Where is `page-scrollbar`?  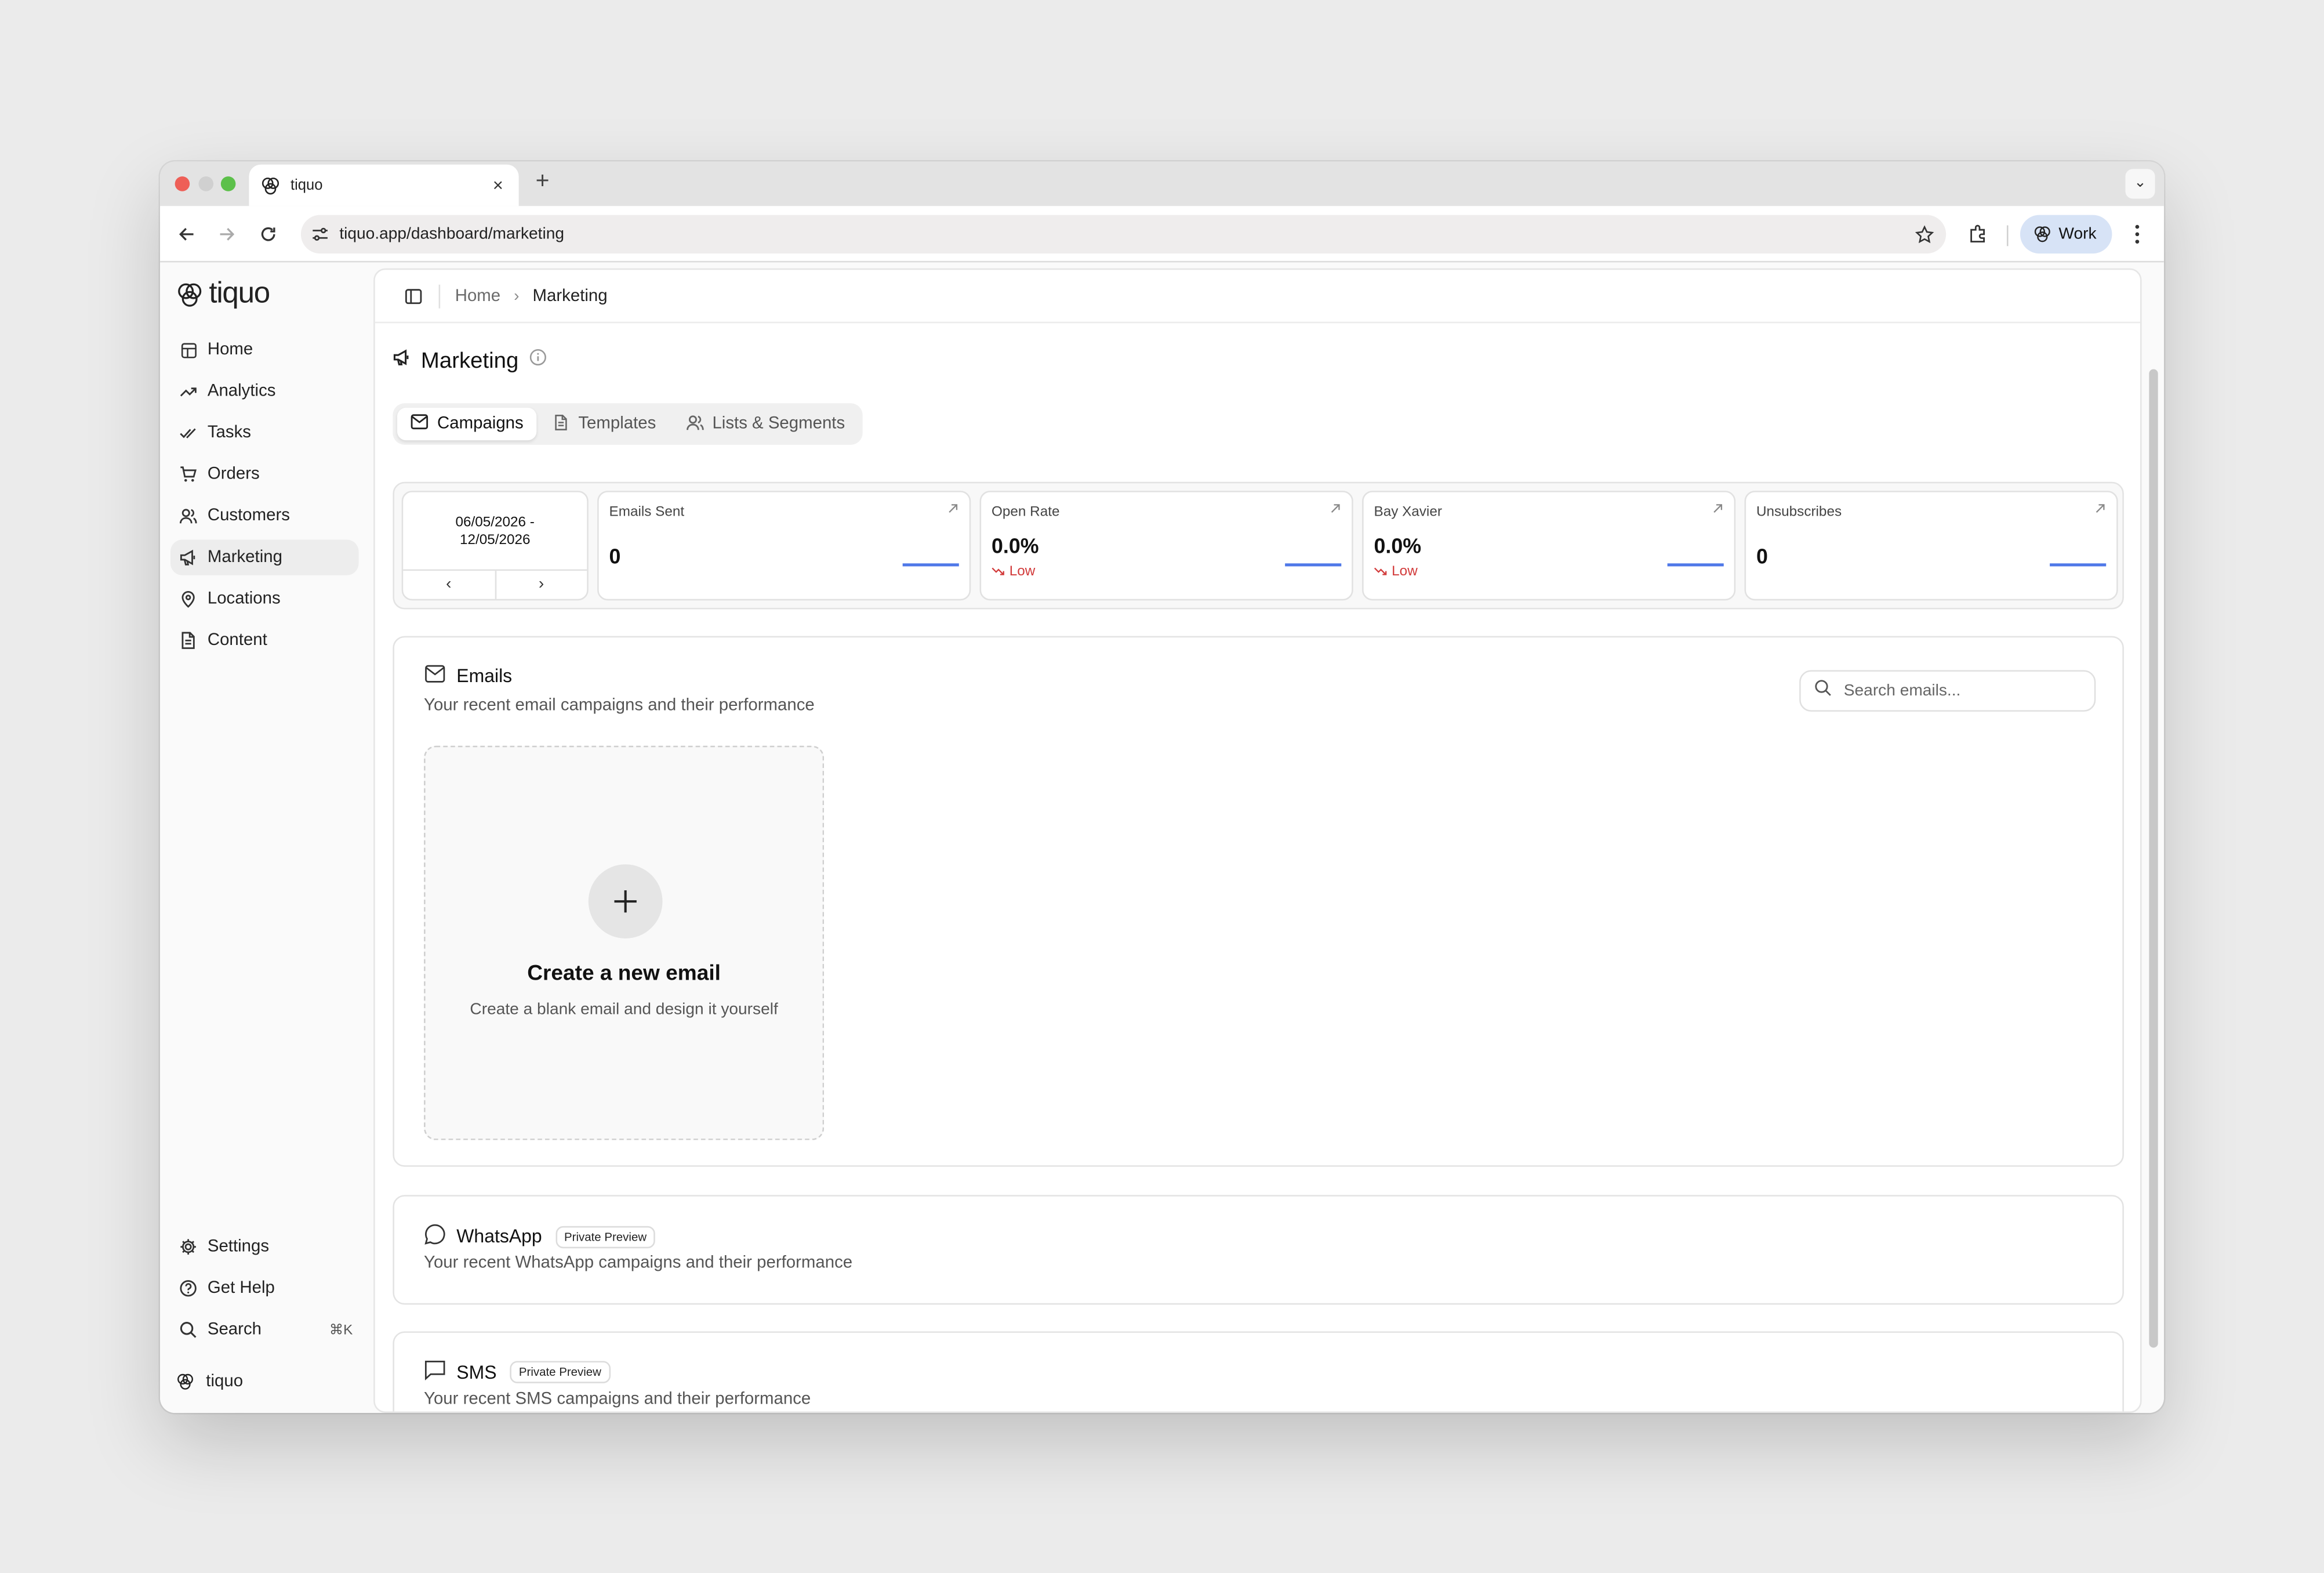 page-scrollbar is located at coordinates (2153, 858).